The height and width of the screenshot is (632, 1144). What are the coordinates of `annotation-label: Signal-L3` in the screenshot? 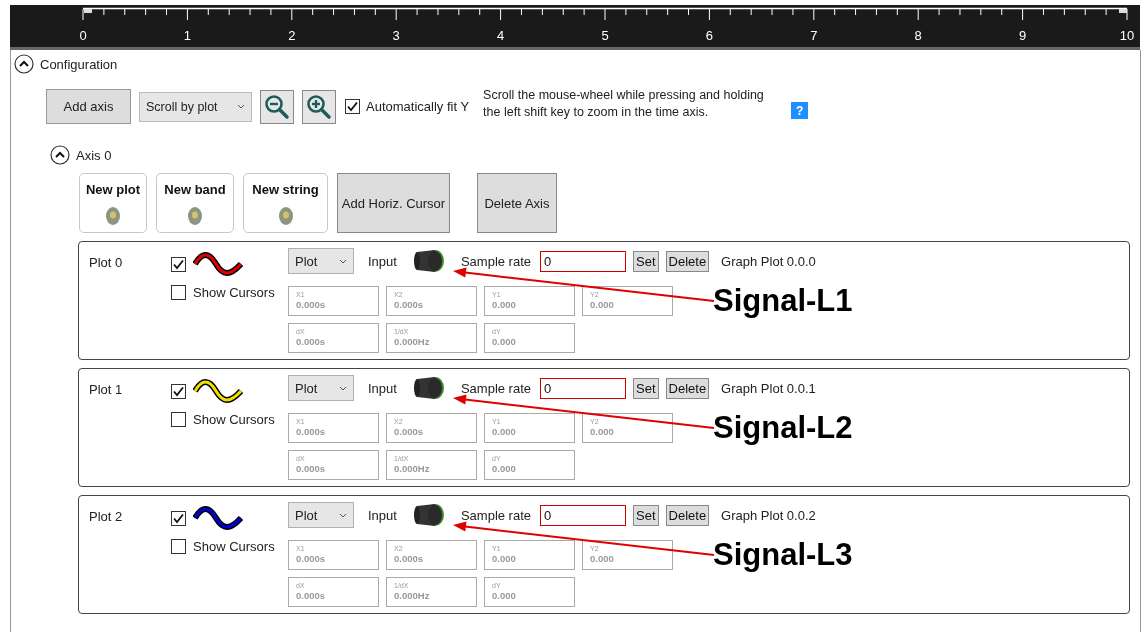 It's located at (783, 555).